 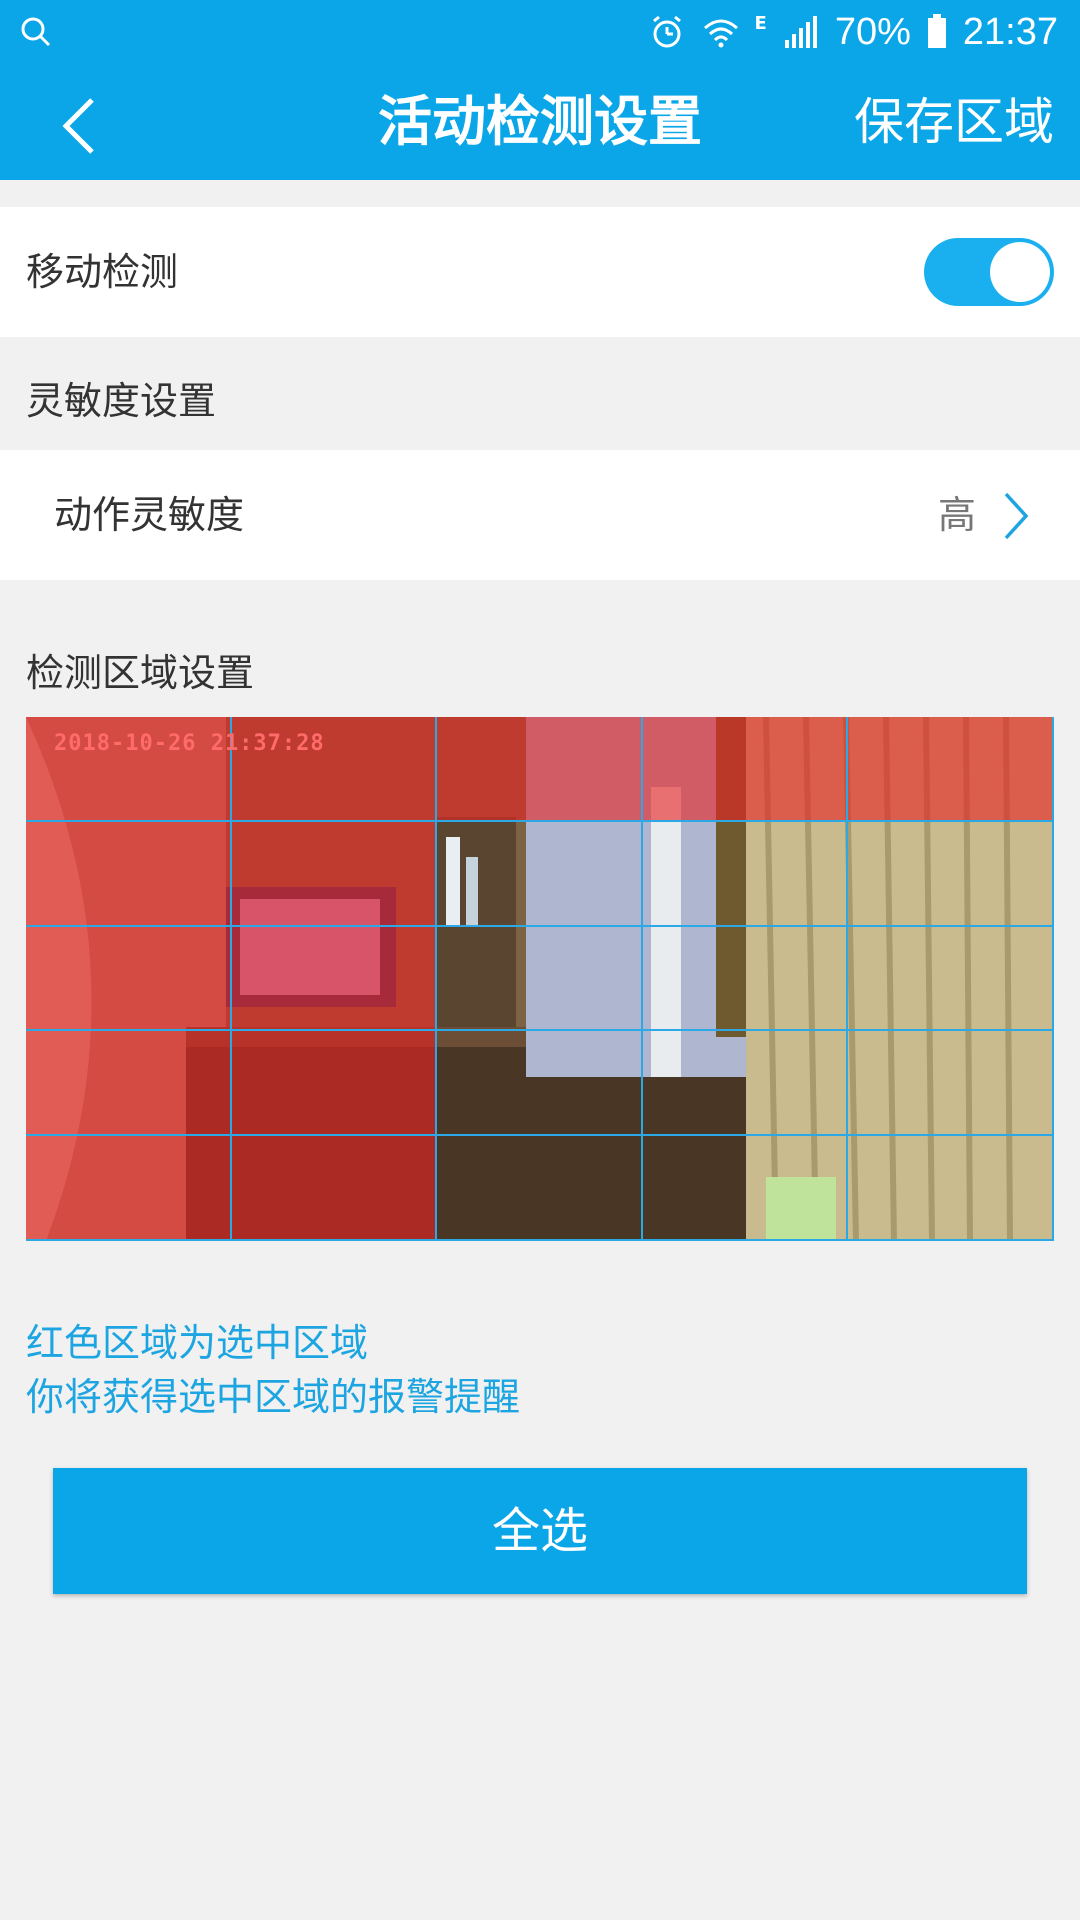 I want to click on motion-detection-toggle, so click(x=989, y=272).